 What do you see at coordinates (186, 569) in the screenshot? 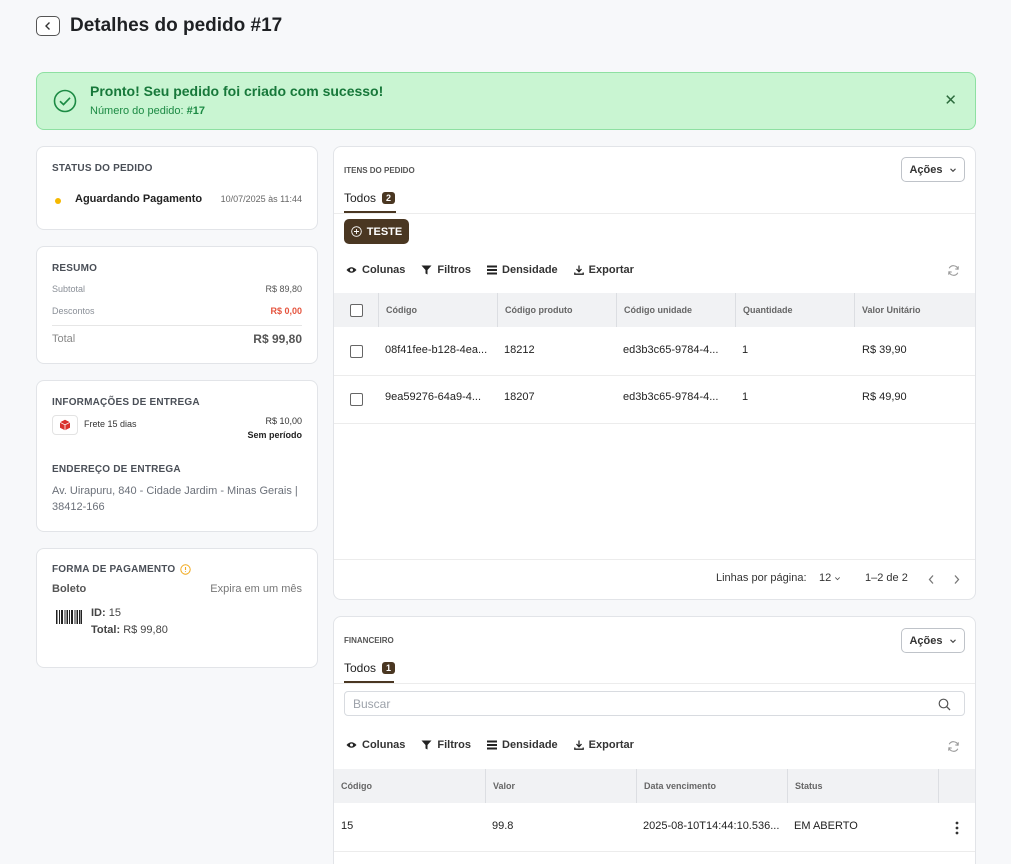
I see `info-icon` at bounding box center [186, 569].